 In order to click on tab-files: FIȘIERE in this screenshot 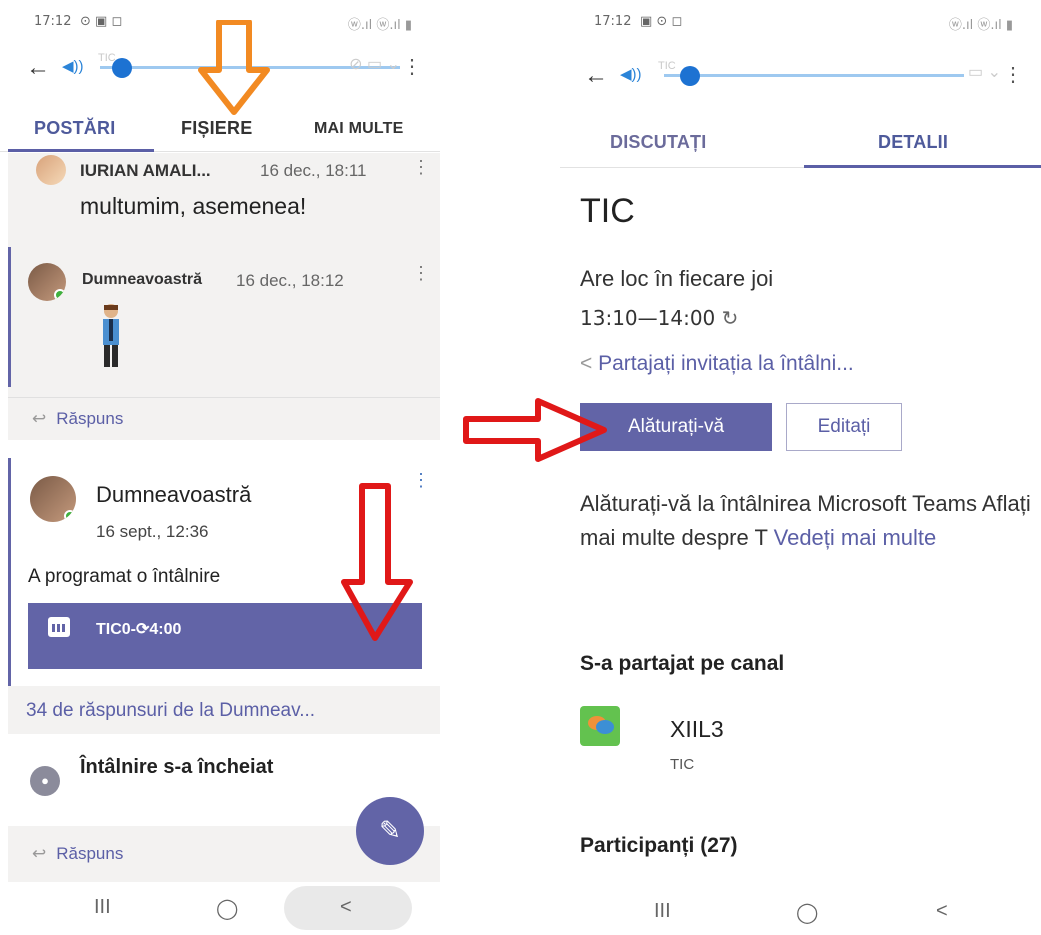, I will do `click(216, 128)`.